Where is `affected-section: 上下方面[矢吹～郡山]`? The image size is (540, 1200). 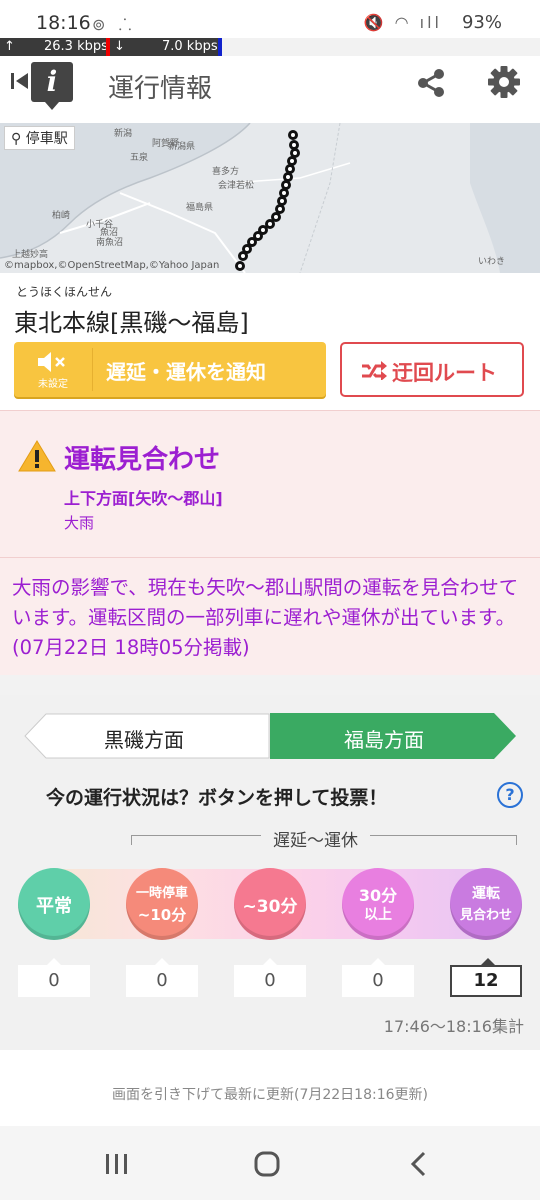 affected-section: 上下方面[矢吹～郡山] is located at coordinates (143, 498).